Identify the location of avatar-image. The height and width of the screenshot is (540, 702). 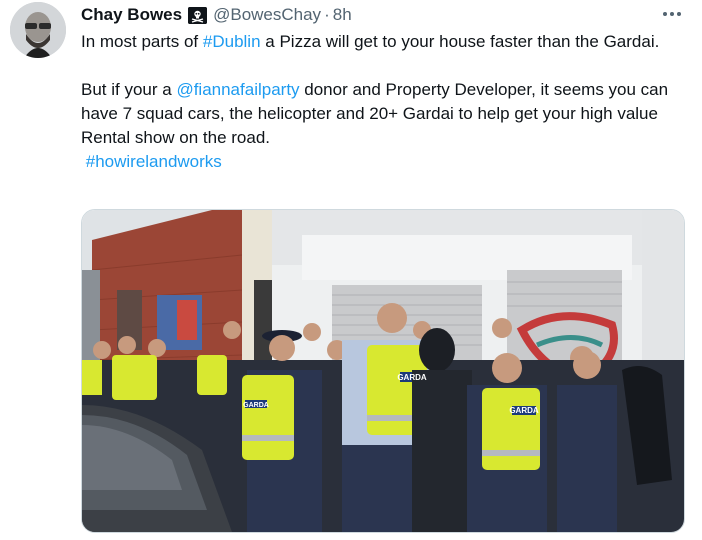
(38, 30).